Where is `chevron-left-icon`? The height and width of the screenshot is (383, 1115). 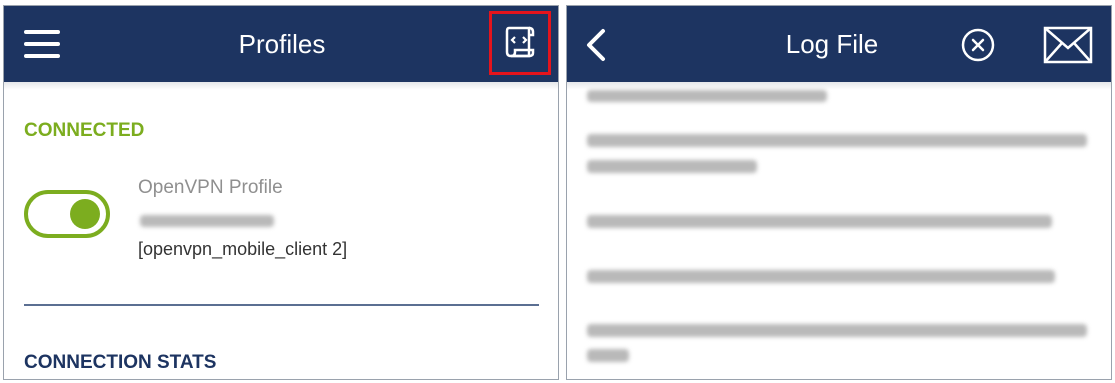
chevron-left-icon is located at coordinates (597, 45).